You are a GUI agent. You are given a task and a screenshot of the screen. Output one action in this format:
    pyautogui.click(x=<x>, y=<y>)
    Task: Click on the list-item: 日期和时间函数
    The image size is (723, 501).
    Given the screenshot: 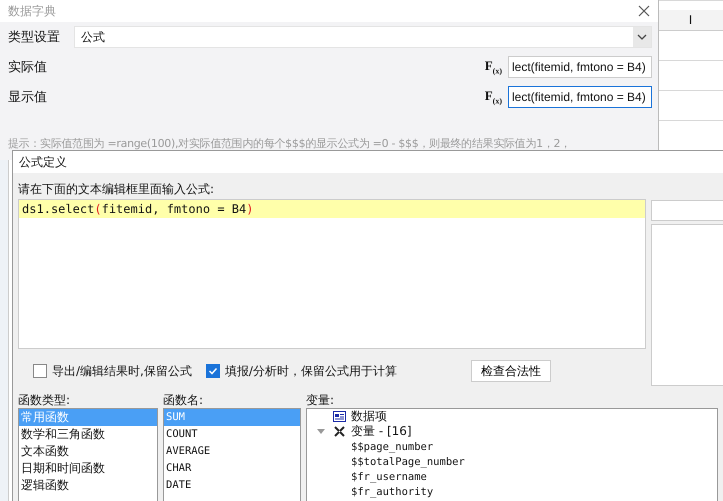 What is the action you would take?
    pyautogui.click(x=88, y=468)
    